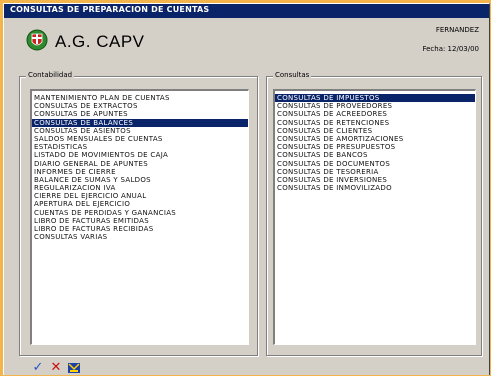  I want to click on consultas-list-item: CONSULTAS DE DOCUMENTOS, so click(375, 164).